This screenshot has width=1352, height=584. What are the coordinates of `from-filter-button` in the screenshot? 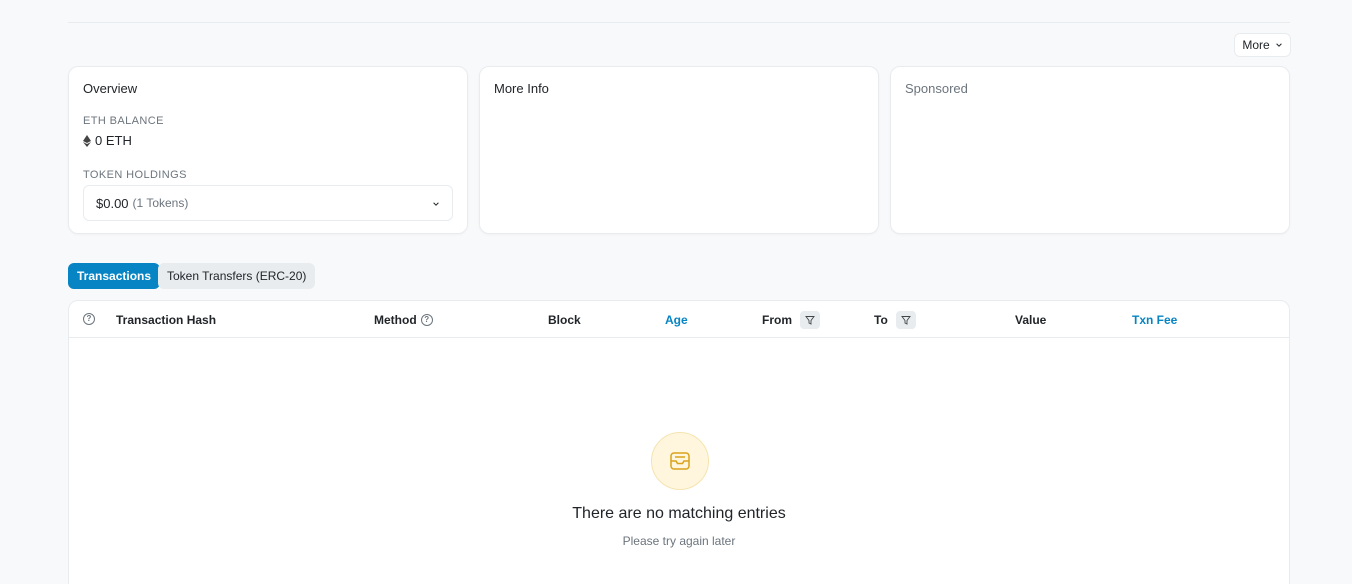 It's located at (810, 320).